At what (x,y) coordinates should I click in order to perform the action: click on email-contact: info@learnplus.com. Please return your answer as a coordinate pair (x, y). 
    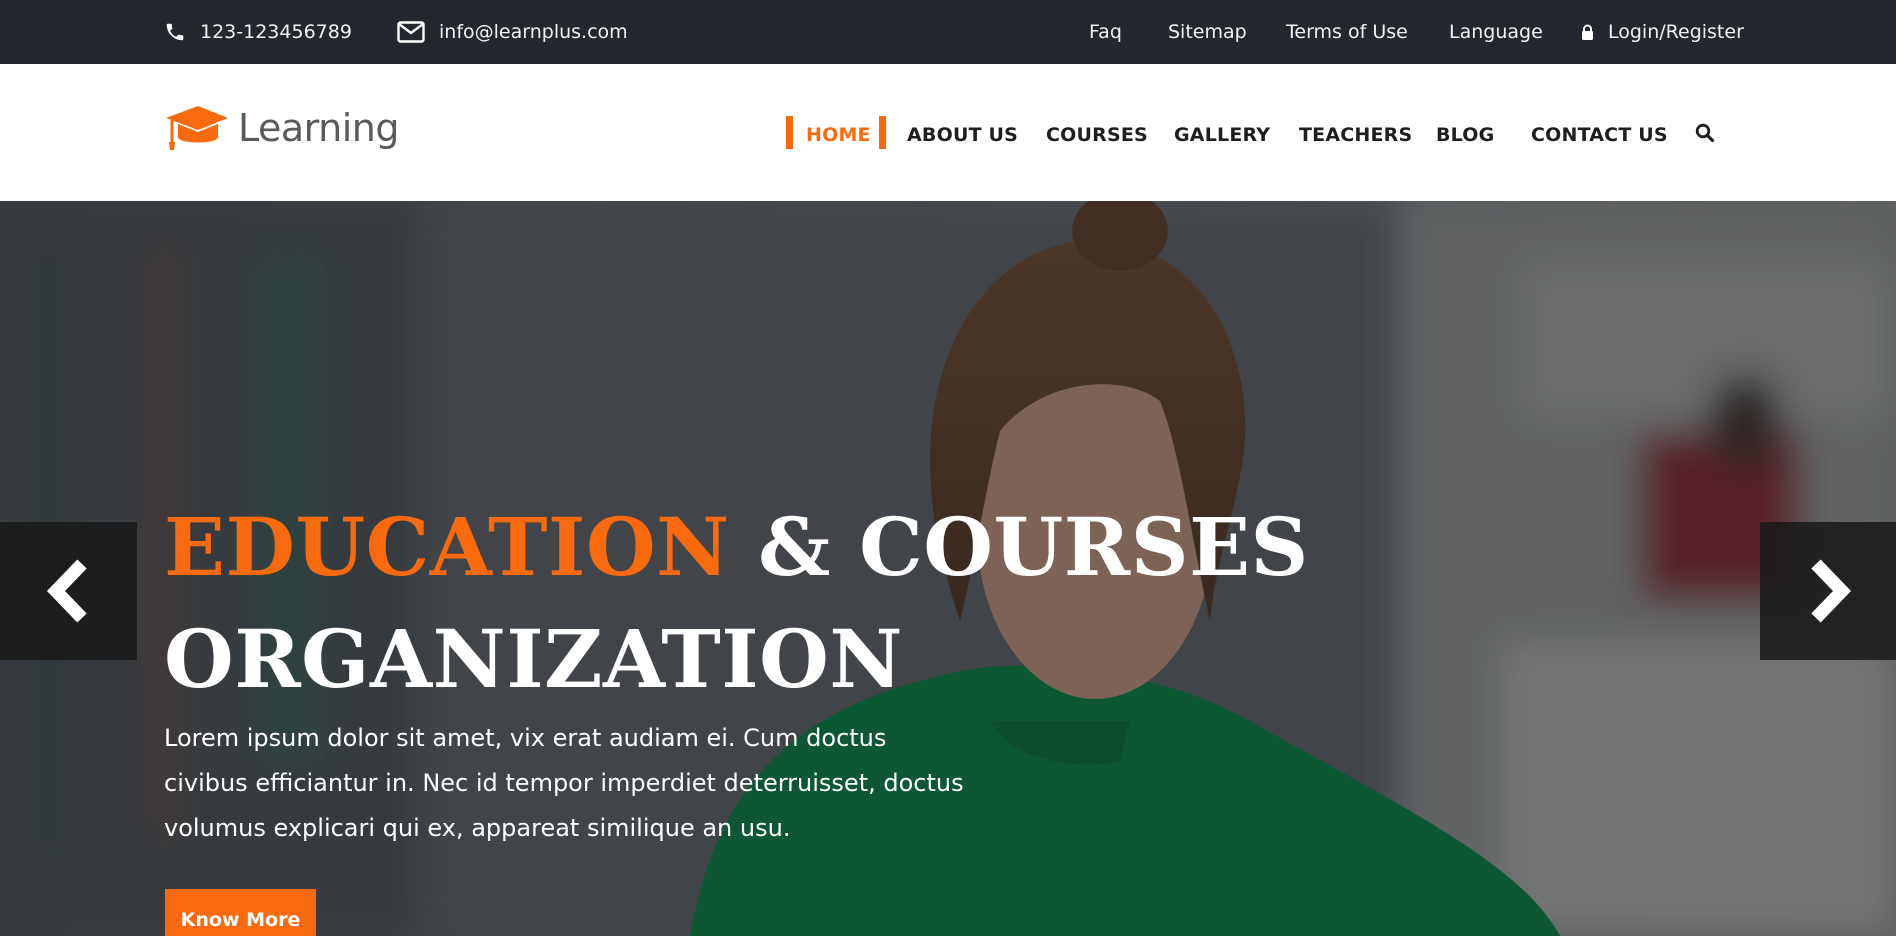
    Looking at the image, I should click on (512, 32).